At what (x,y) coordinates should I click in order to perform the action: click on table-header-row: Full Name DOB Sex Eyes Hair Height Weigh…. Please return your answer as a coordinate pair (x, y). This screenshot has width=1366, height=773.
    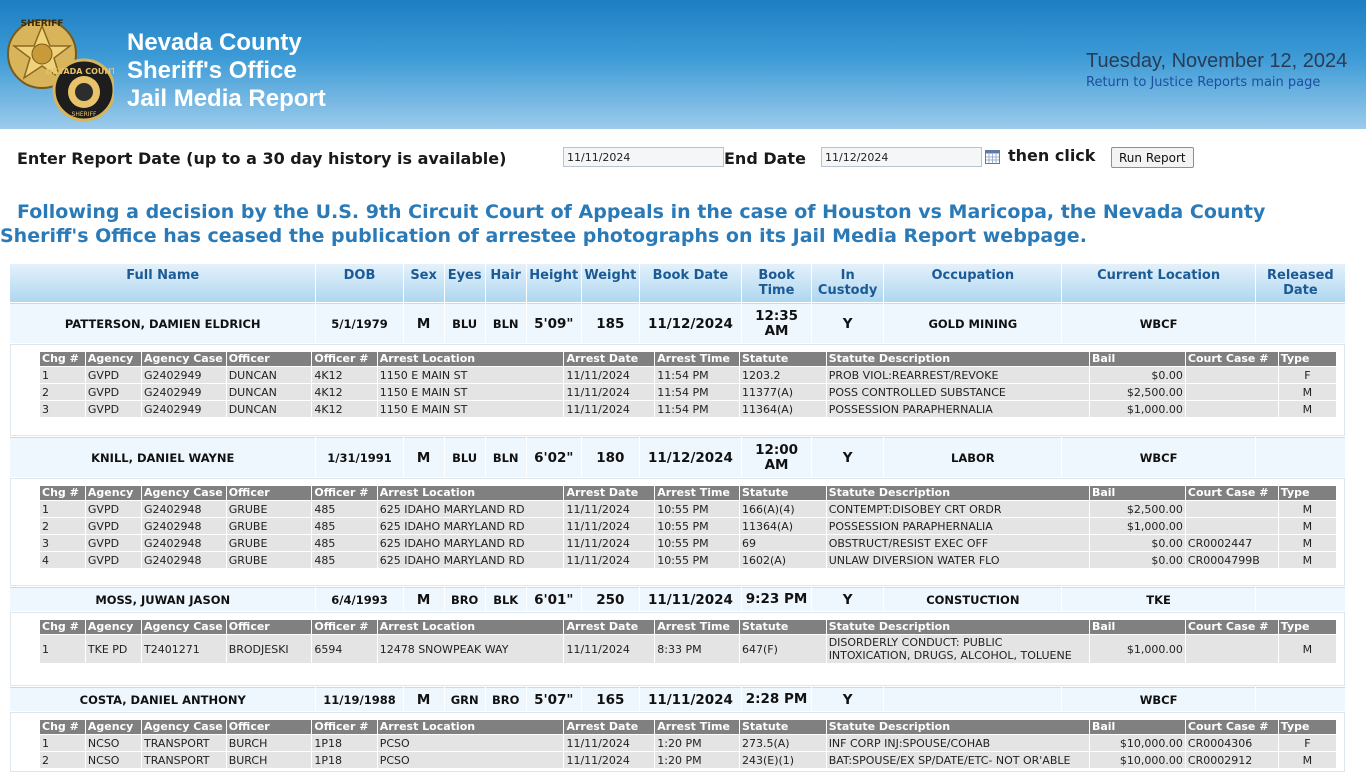
    Looking at the image, I should click on (677, 283).